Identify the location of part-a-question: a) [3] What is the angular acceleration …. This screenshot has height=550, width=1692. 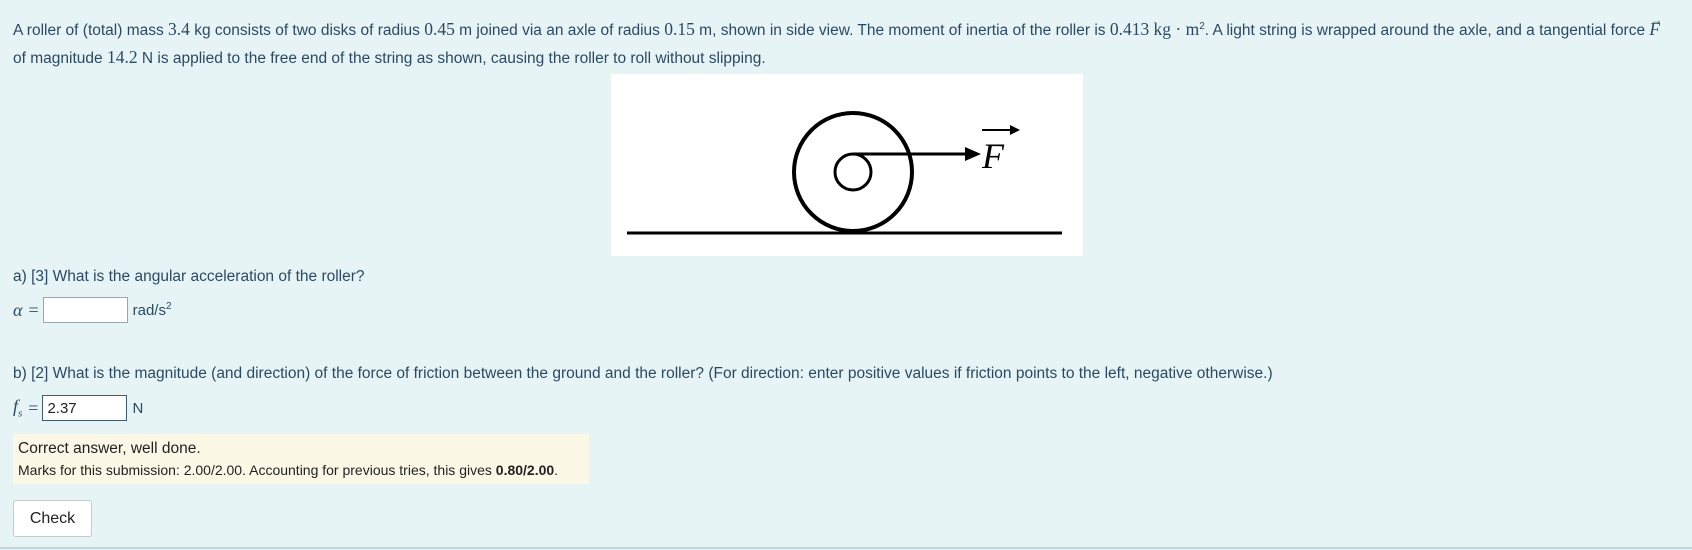
(189, 276).